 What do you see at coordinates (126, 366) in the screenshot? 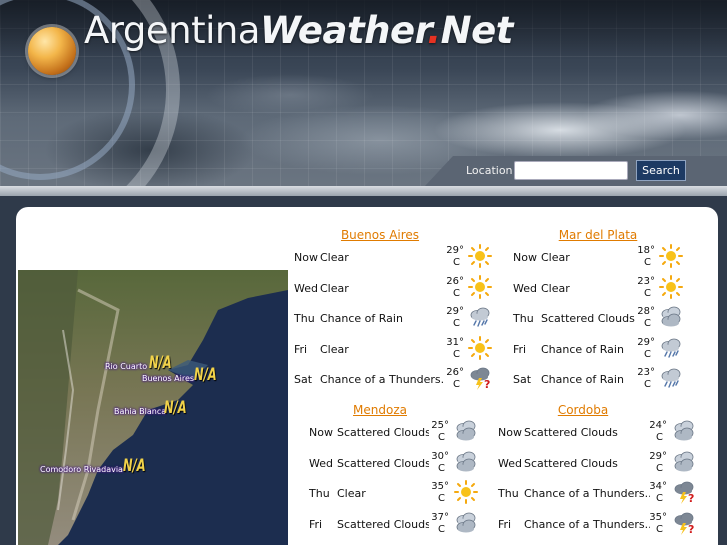
I see `map-label-rio-cuarto: Rio Cuarto` at bounding box center [126, 366].